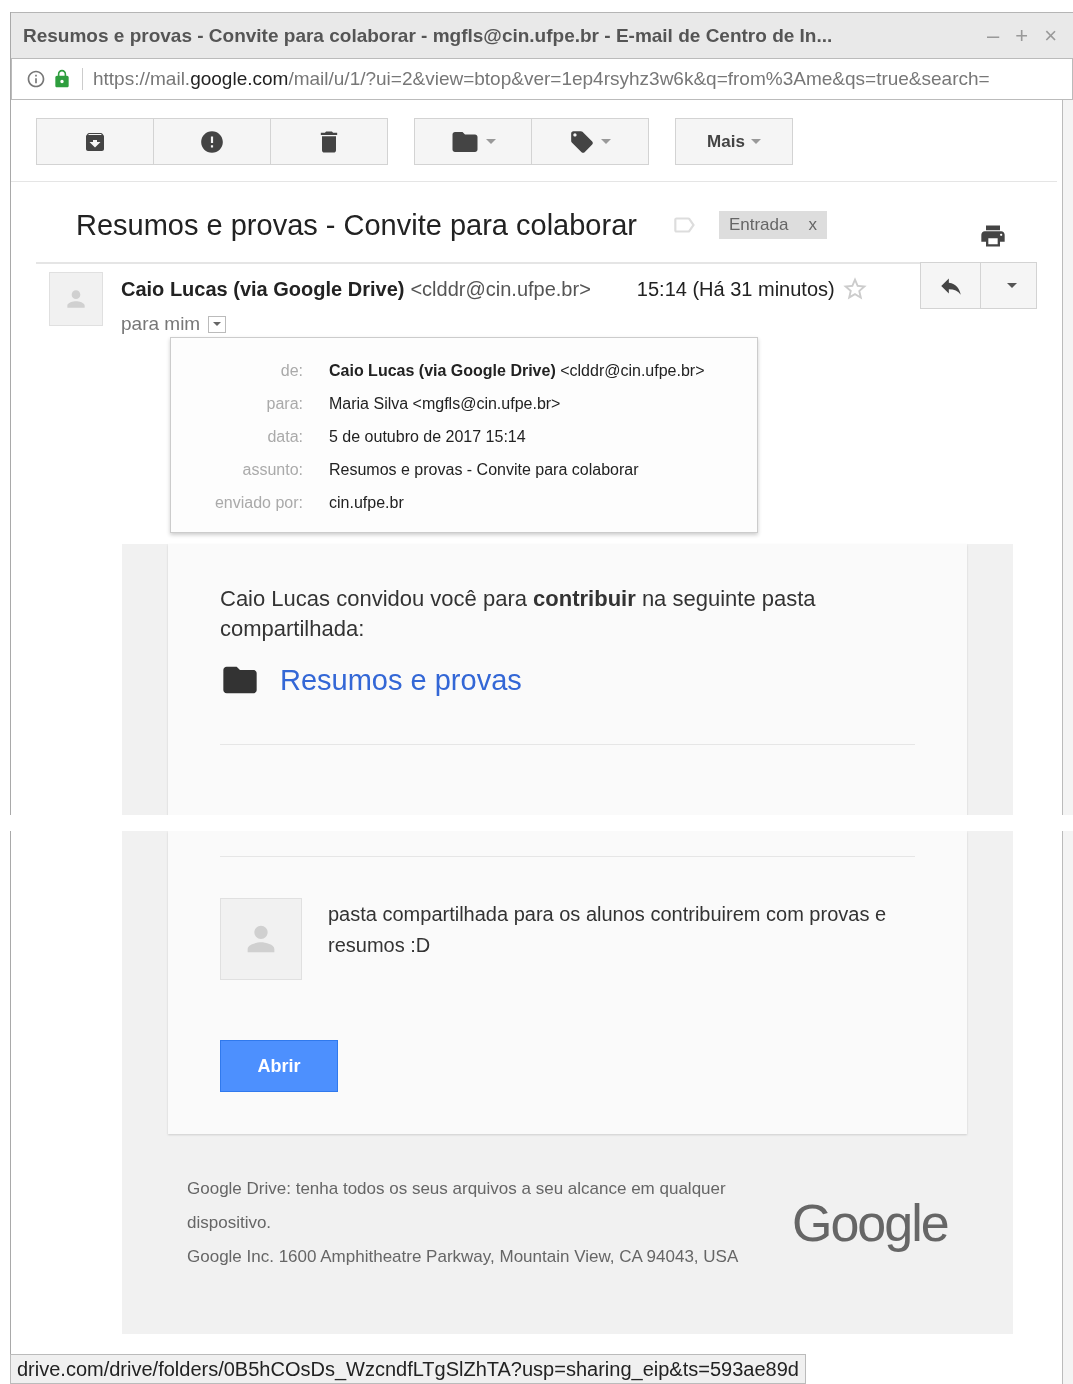 The width and height of the screenshot is (1073, 1384). Describe the element at coordinates (258, 503) in the screenshot. I see `detail-label: enviado por:` at that location.